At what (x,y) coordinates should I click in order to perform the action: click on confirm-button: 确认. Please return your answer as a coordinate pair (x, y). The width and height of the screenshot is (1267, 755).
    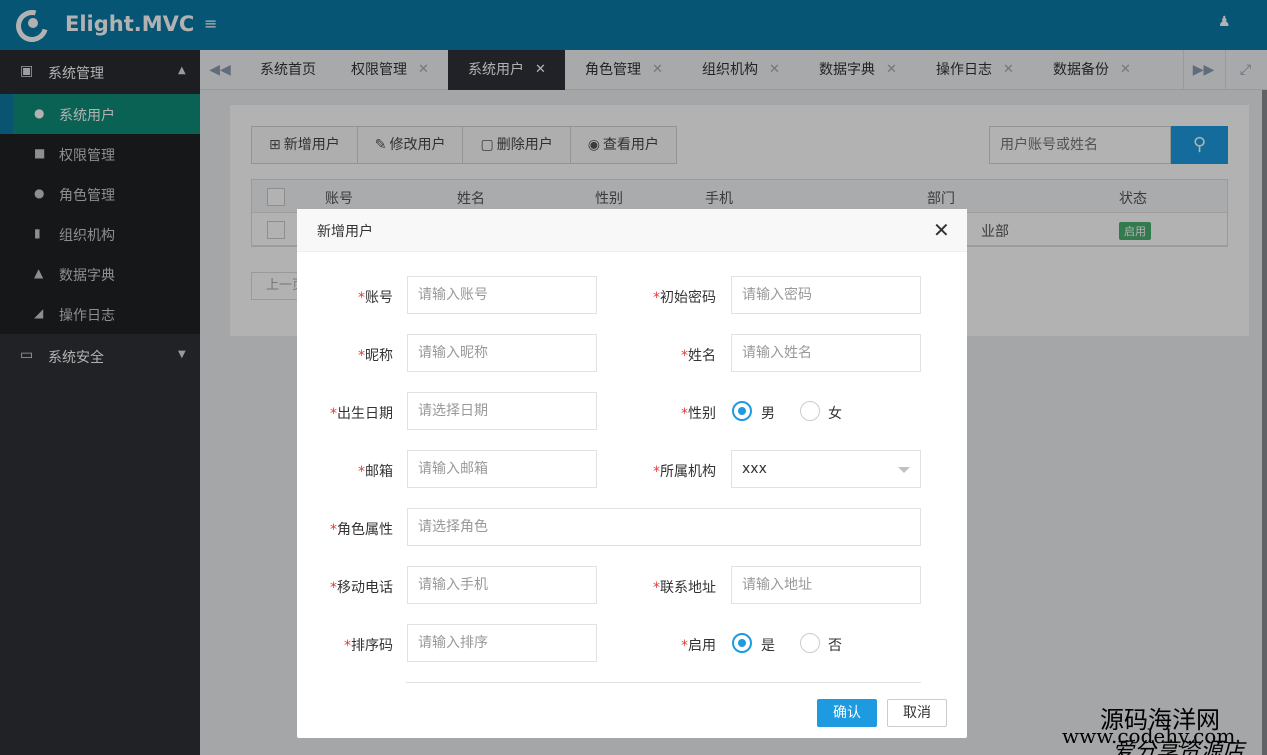
    Looking at the image, I should click on (847, 713).